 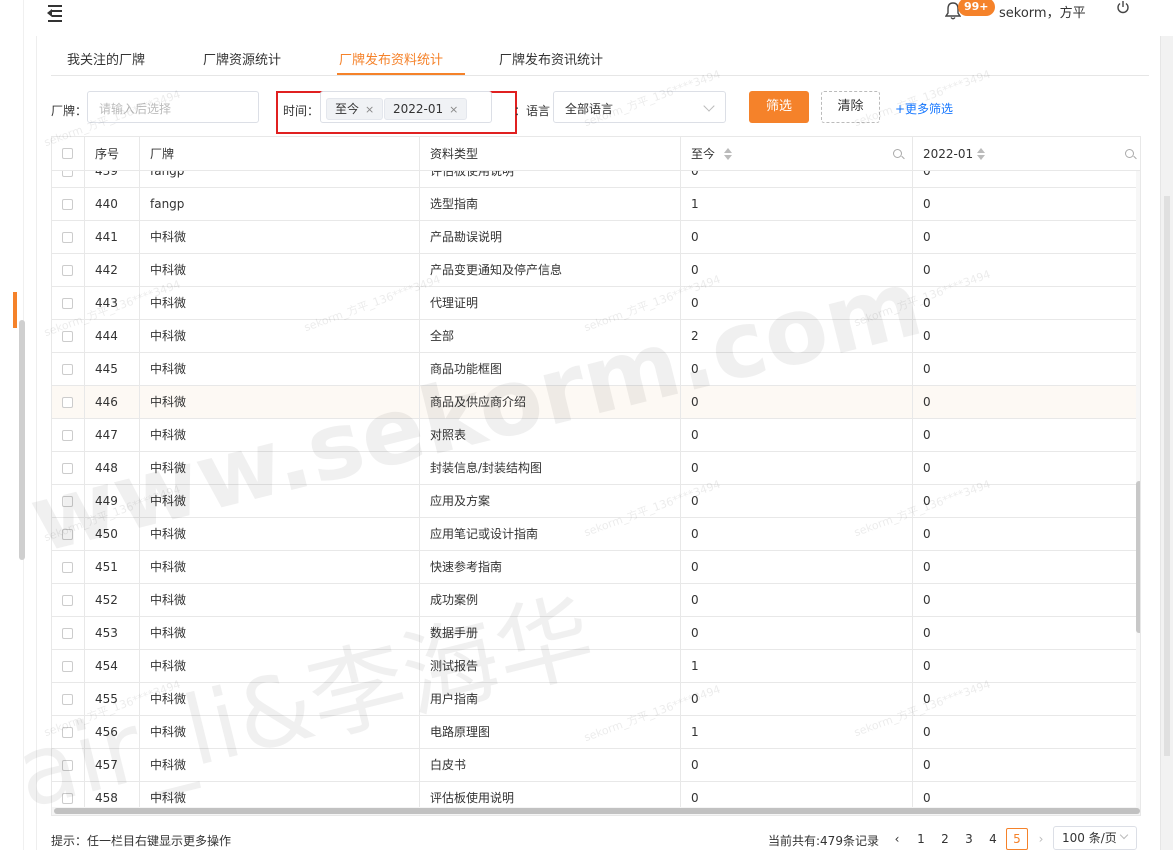 I want to click on table-row: 449 中科微 应用及方案 0 0, so click(x=596, y=501).